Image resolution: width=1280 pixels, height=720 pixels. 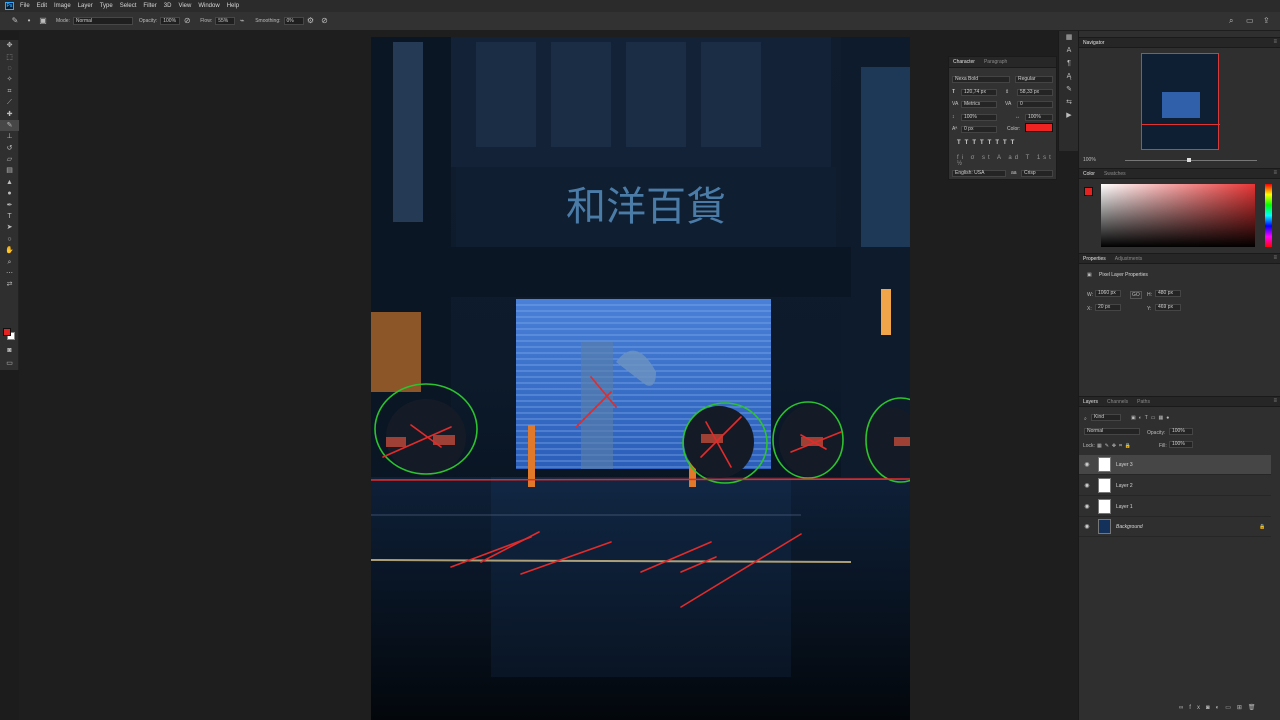 I want to click on navigator-zoom-slider, so click(x=1191, y=160).